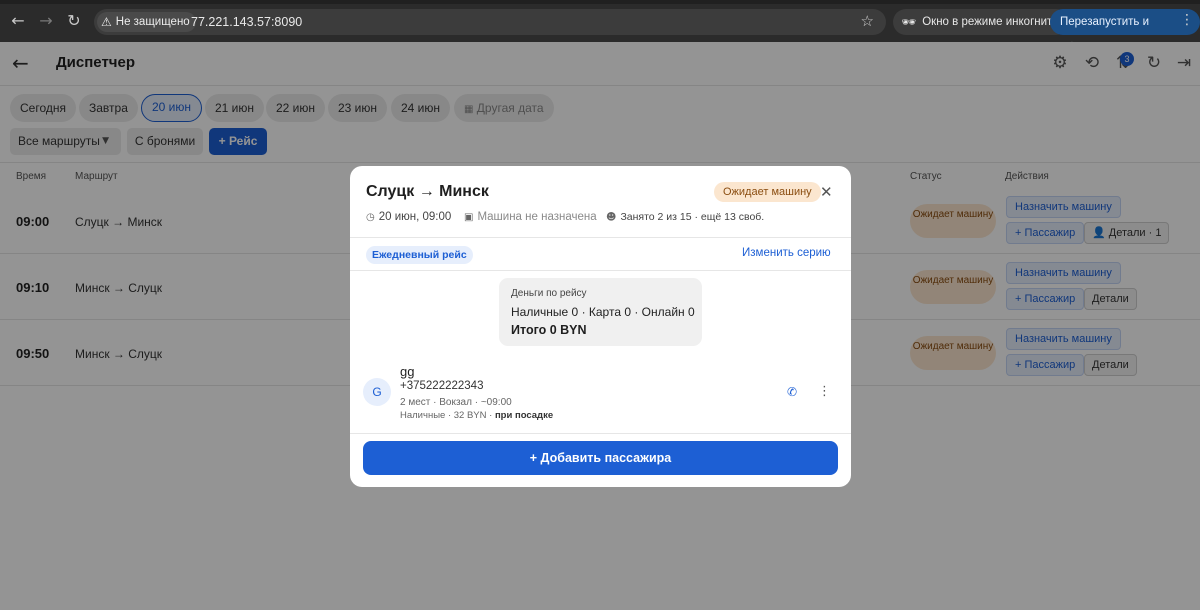  I want to click on close-icon: ✕, so click(826, 192).